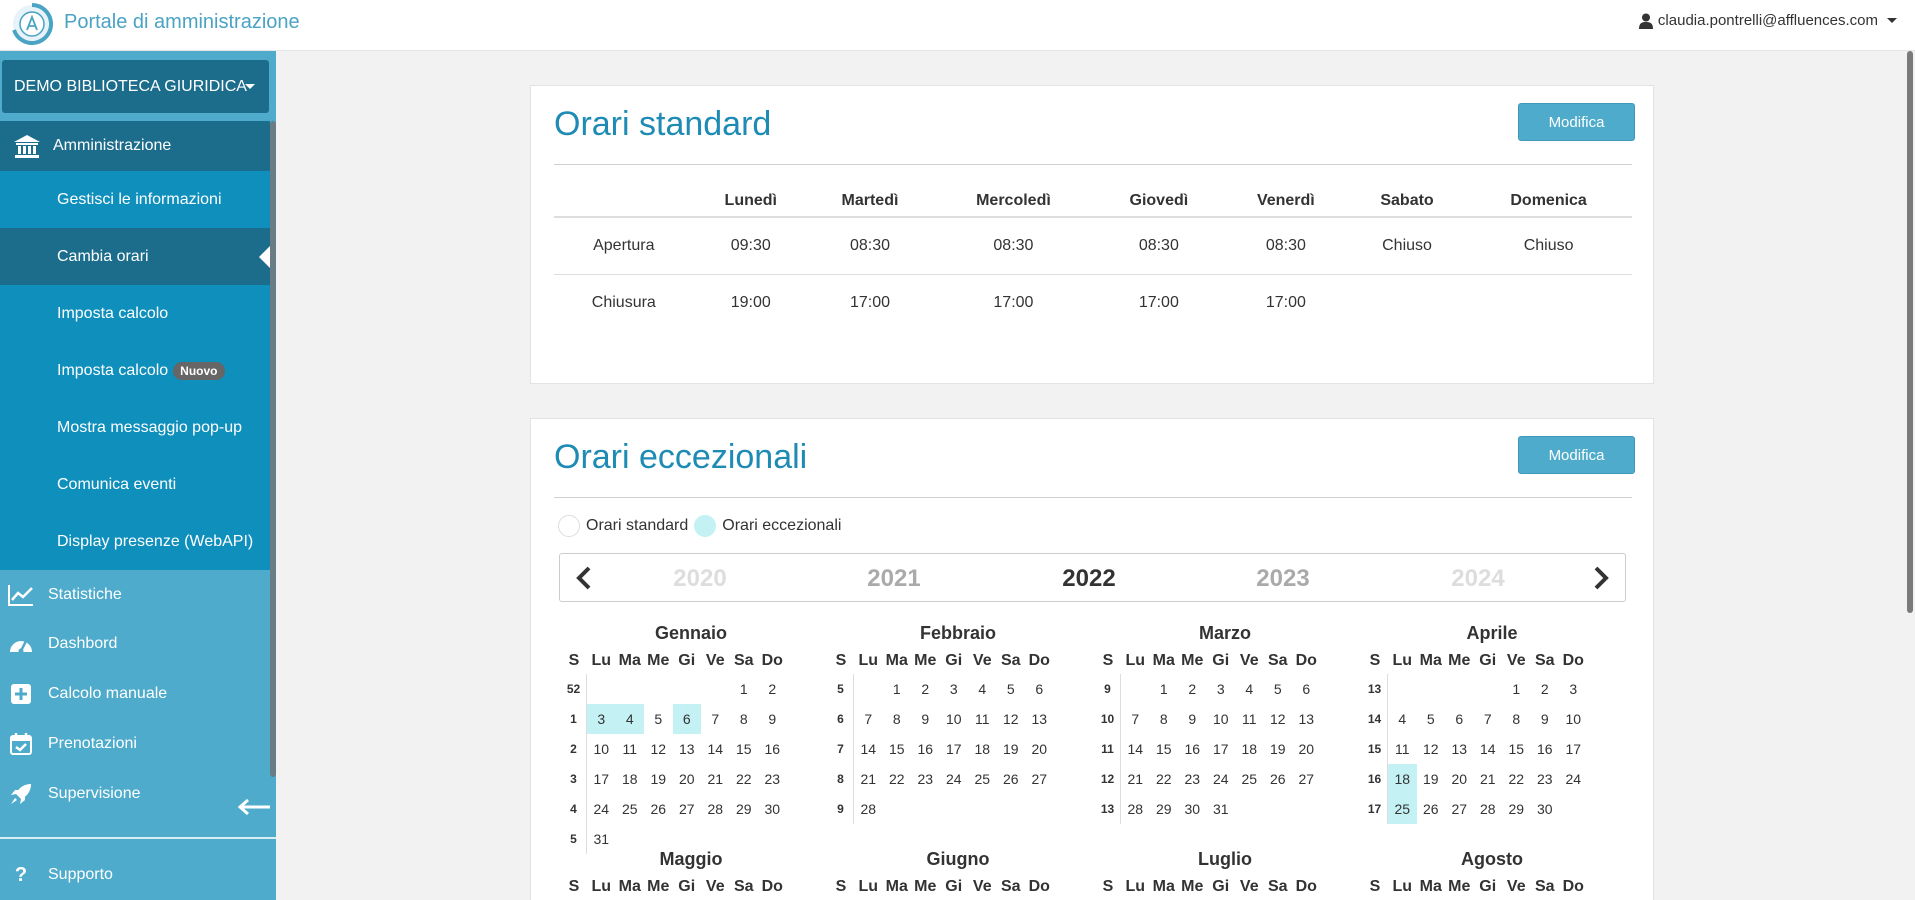 The height and width of the screenshot is (900, 1915). I want to click on calendar-day-exceptional: 18, so click(1402, 779).